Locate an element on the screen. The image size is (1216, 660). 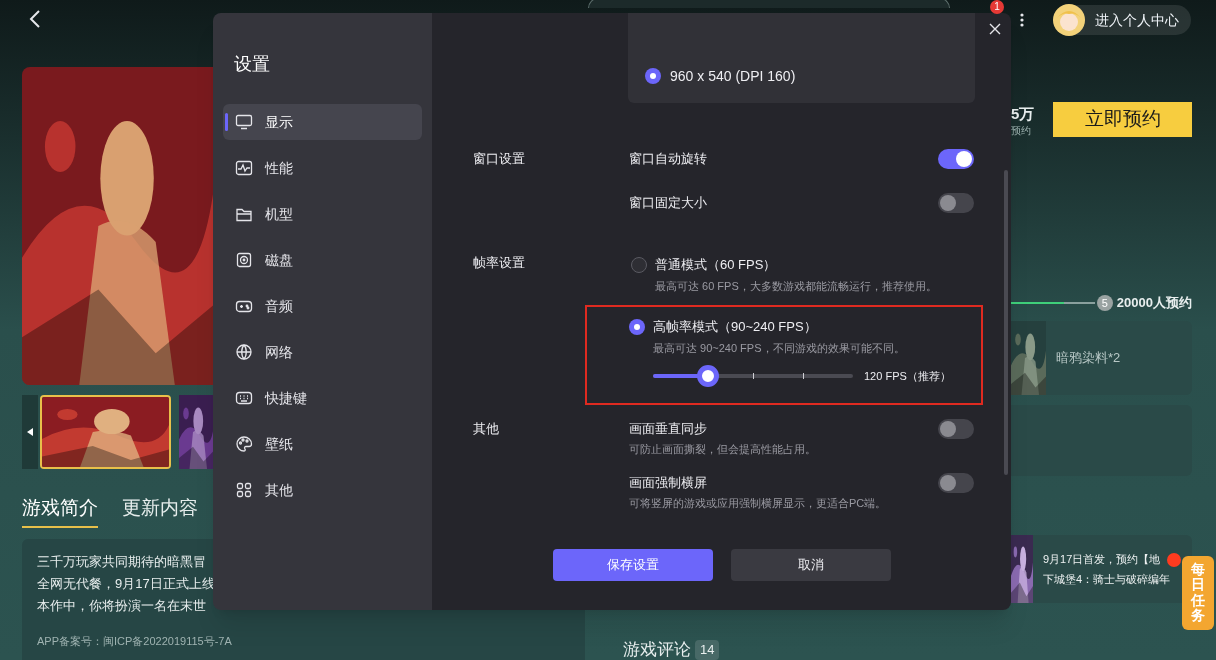
tab: 更新内容 is located at coordinates (160, 511).